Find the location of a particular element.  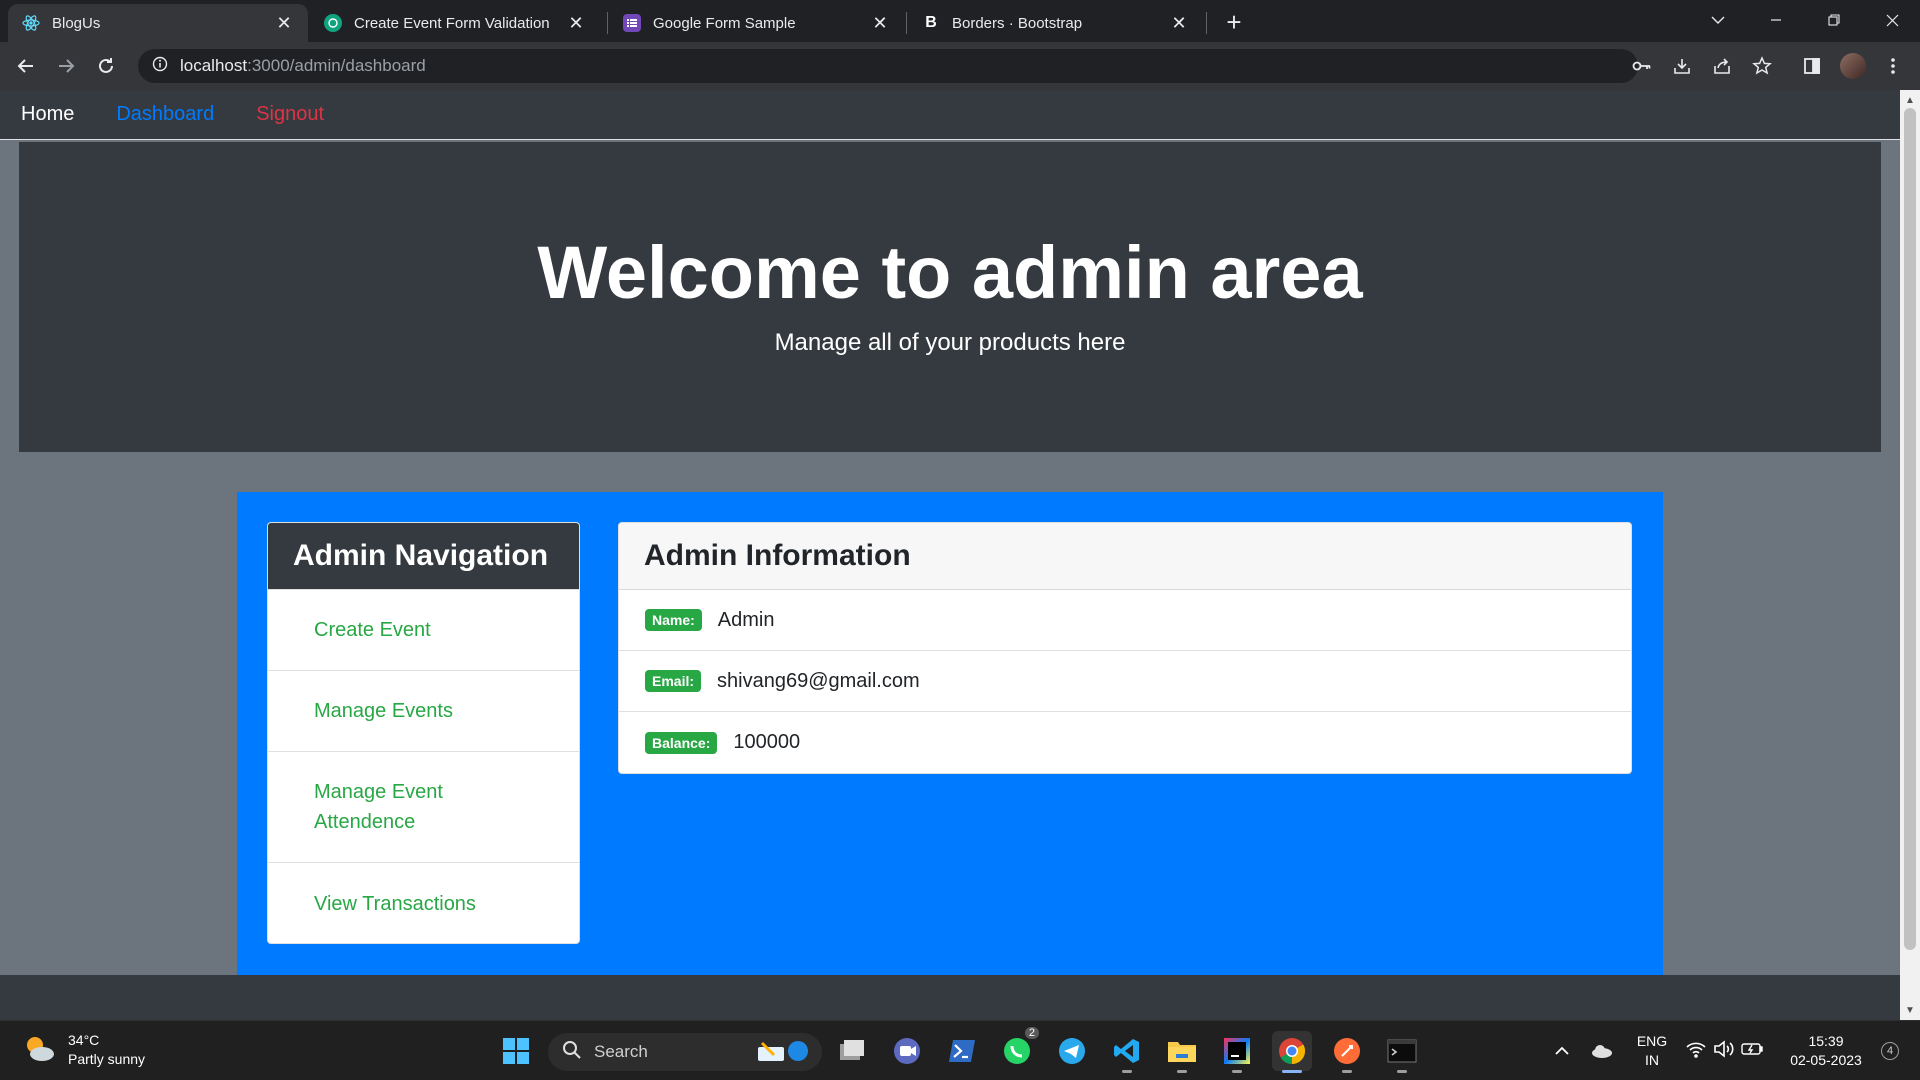

url-text: localhost:3000/admin/dashboard is located at coordinates (303, 66).